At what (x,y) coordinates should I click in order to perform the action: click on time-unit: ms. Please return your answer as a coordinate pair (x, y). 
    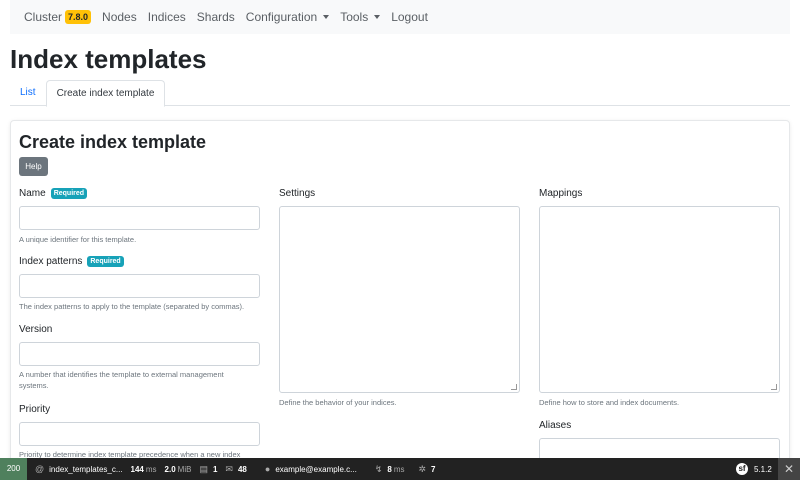
    Looking at the image, I should click on (151, 469).